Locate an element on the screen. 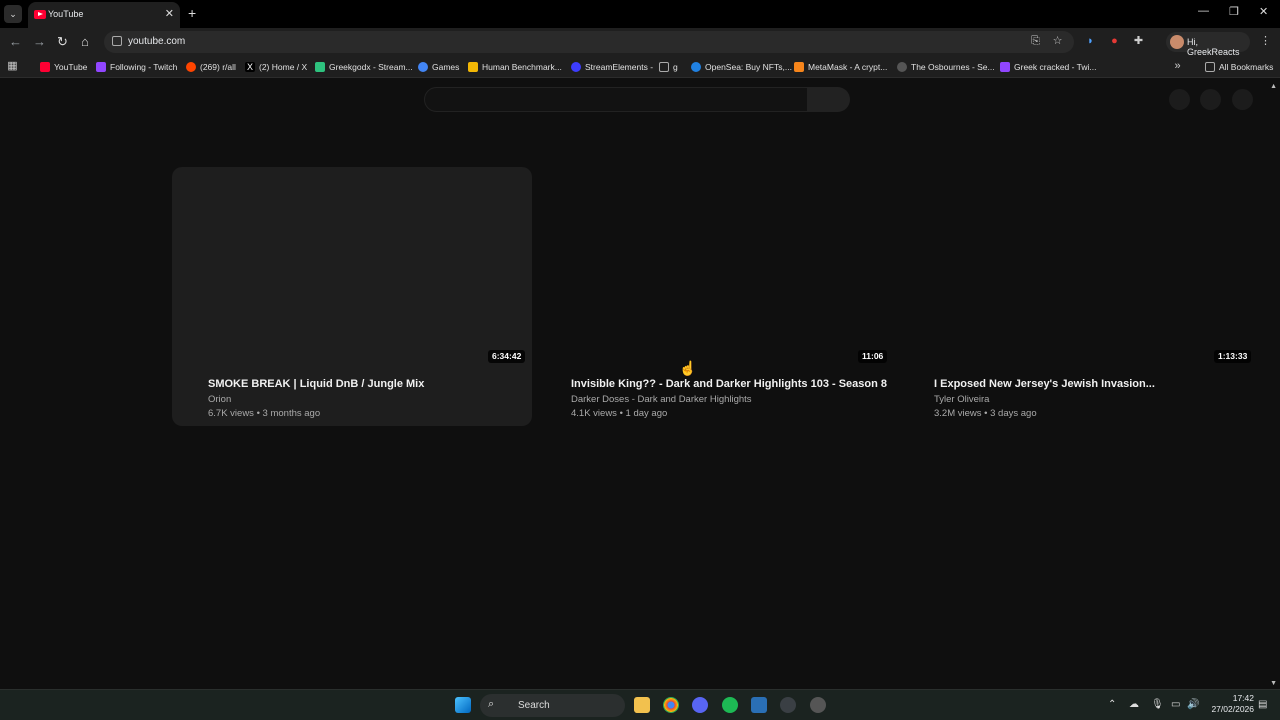  close-tab-icon: ✕ is located at coordinates (169, 13).